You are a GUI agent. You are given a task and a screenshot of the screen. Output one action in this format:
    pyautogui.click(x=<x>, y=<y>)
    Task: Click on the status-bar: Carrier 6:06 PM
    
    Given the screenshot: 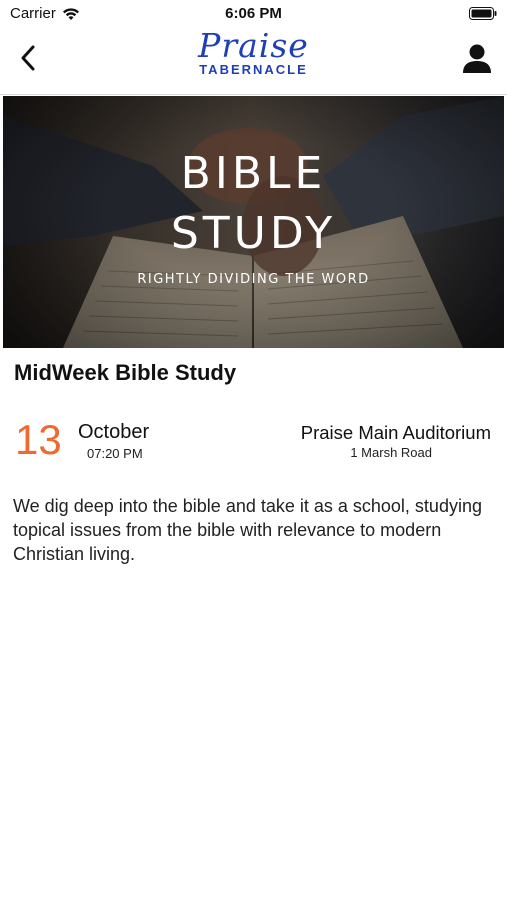 What is the action you would take?
    pyautogui.click(x=253, y=14)
    